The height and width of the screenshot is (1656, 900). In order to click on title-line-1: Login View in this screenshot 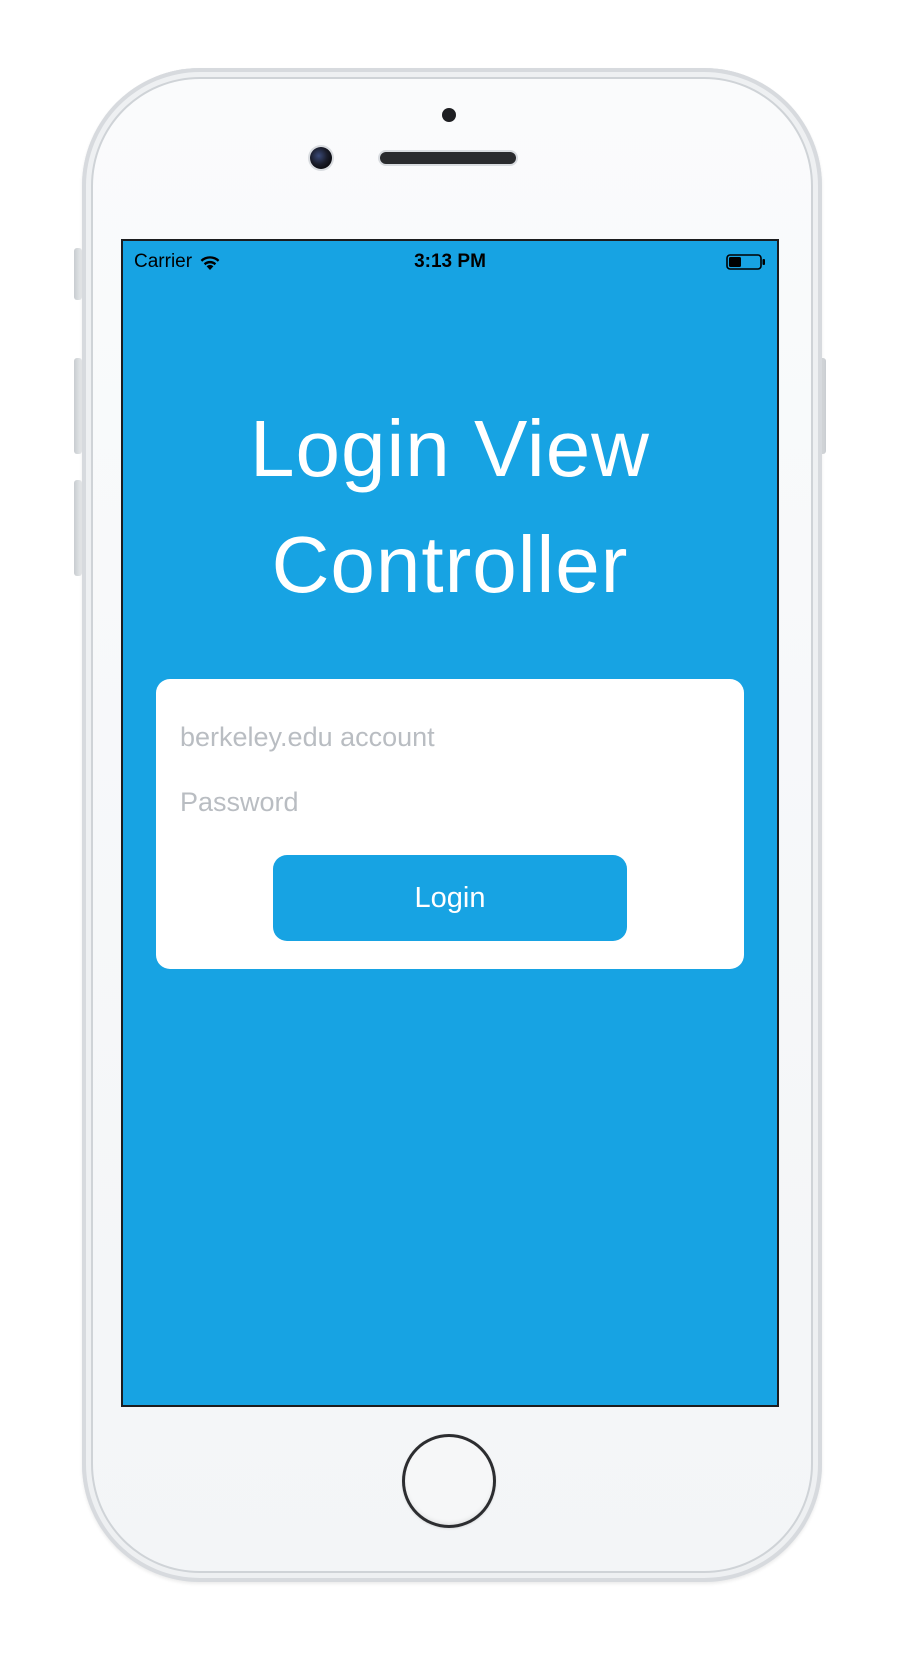, I will do `click(450, 448)`.